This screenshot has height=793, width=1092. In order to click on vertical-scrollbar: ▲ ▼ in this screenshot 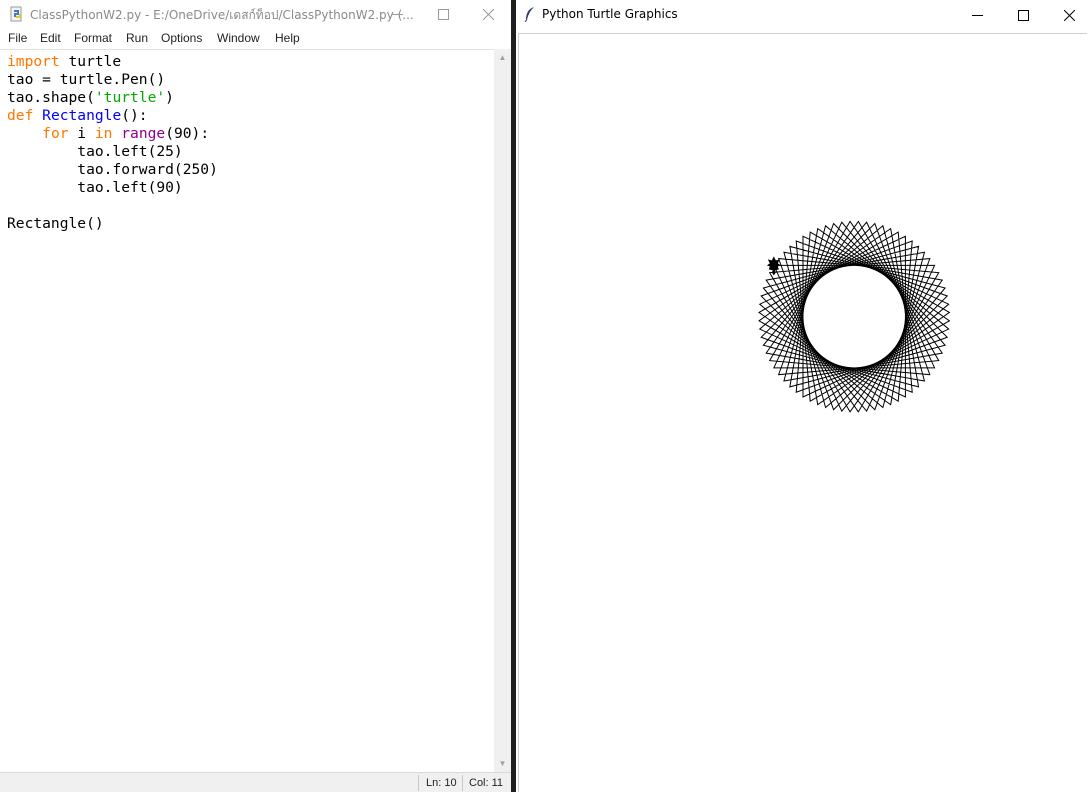, I will do `click(502, 410)`.